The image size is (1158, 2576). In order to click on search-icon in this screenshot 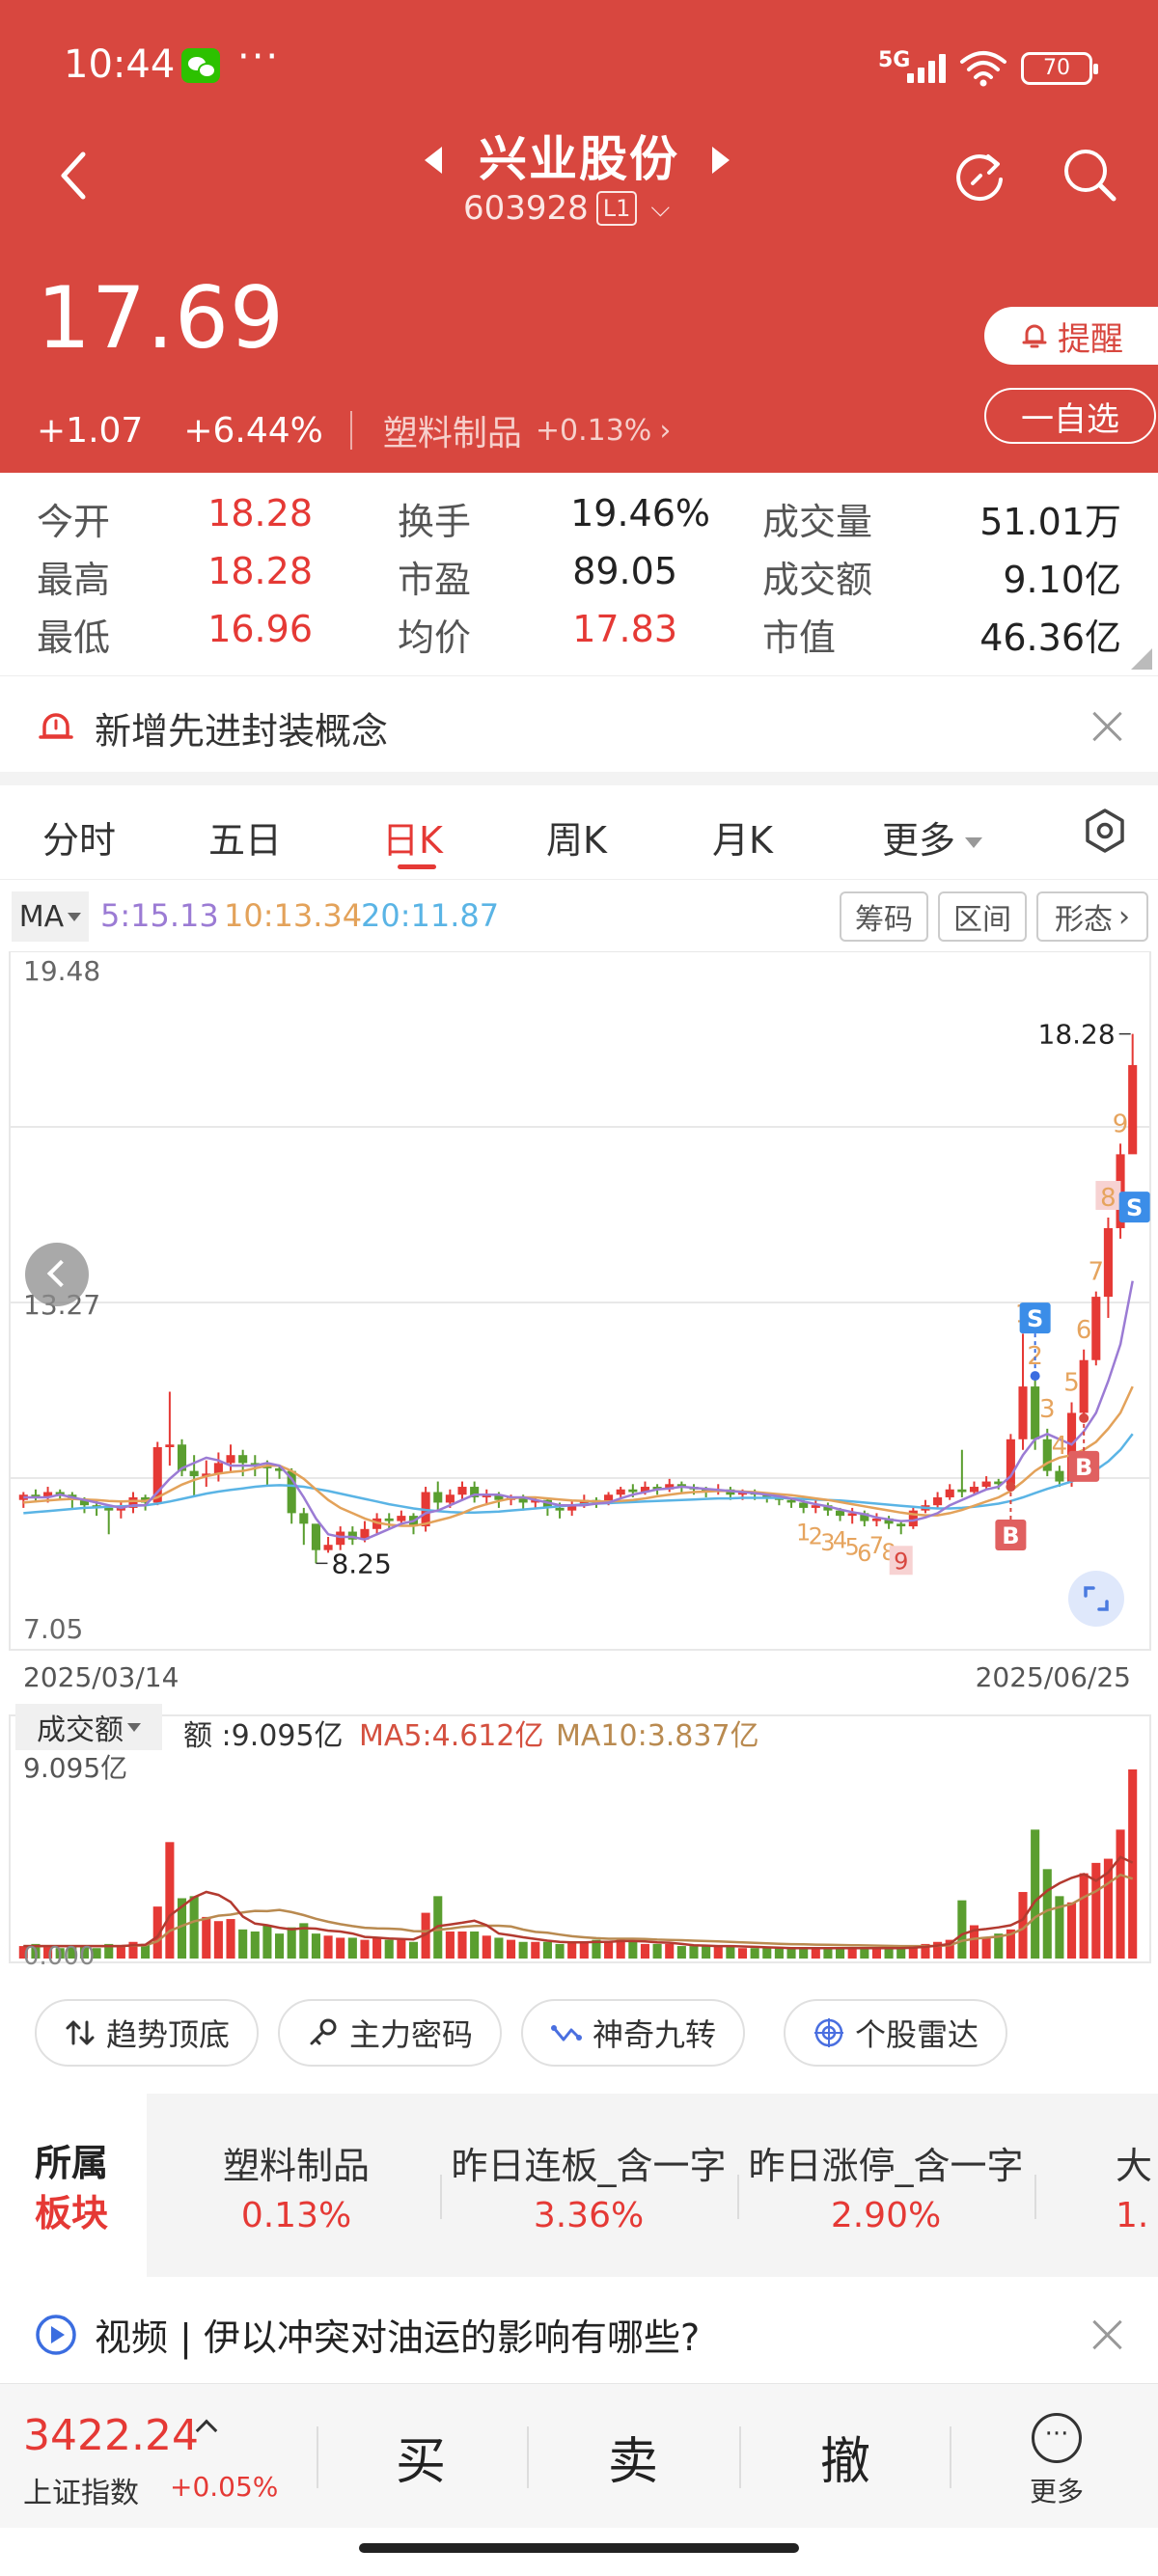, I will do `click(1089, 175)`.